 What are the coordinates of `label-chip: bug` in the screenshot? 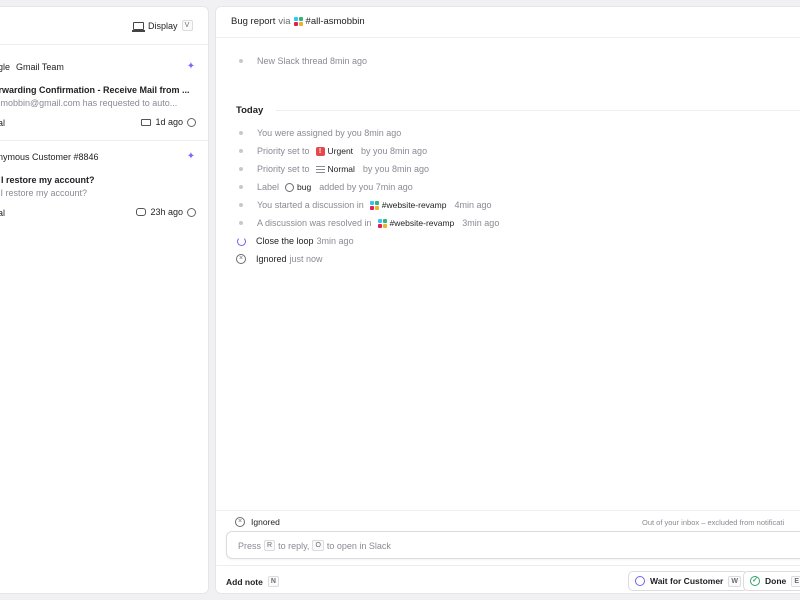 It's located at (298, 187).